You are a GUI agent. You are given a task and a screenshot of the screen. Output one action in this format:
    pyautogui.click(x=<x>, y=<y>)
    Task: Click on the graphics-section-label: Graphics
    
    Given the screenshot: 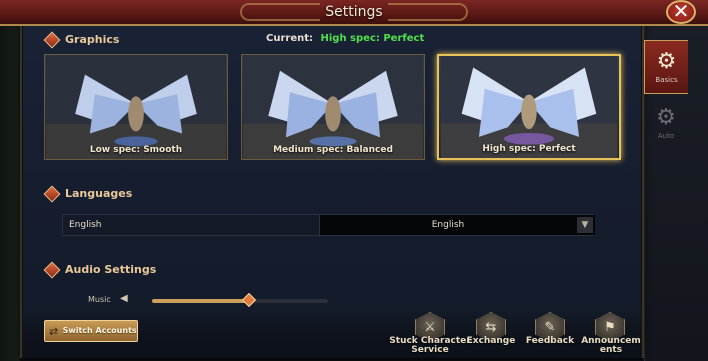 What is the action you would take?
    pyautogui.click(x=92, y=39)
    